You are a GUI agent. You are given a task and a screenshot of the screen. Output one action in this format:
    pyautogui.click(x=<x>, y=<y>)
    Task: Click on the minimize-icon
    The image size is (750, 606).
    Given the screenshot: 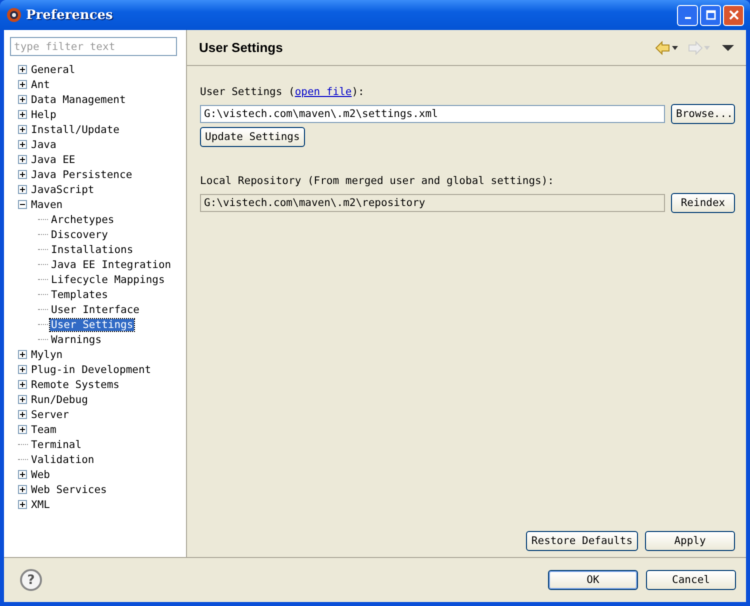 What is the action you would take?
    pyautogui.click(x=687, y=18)
    